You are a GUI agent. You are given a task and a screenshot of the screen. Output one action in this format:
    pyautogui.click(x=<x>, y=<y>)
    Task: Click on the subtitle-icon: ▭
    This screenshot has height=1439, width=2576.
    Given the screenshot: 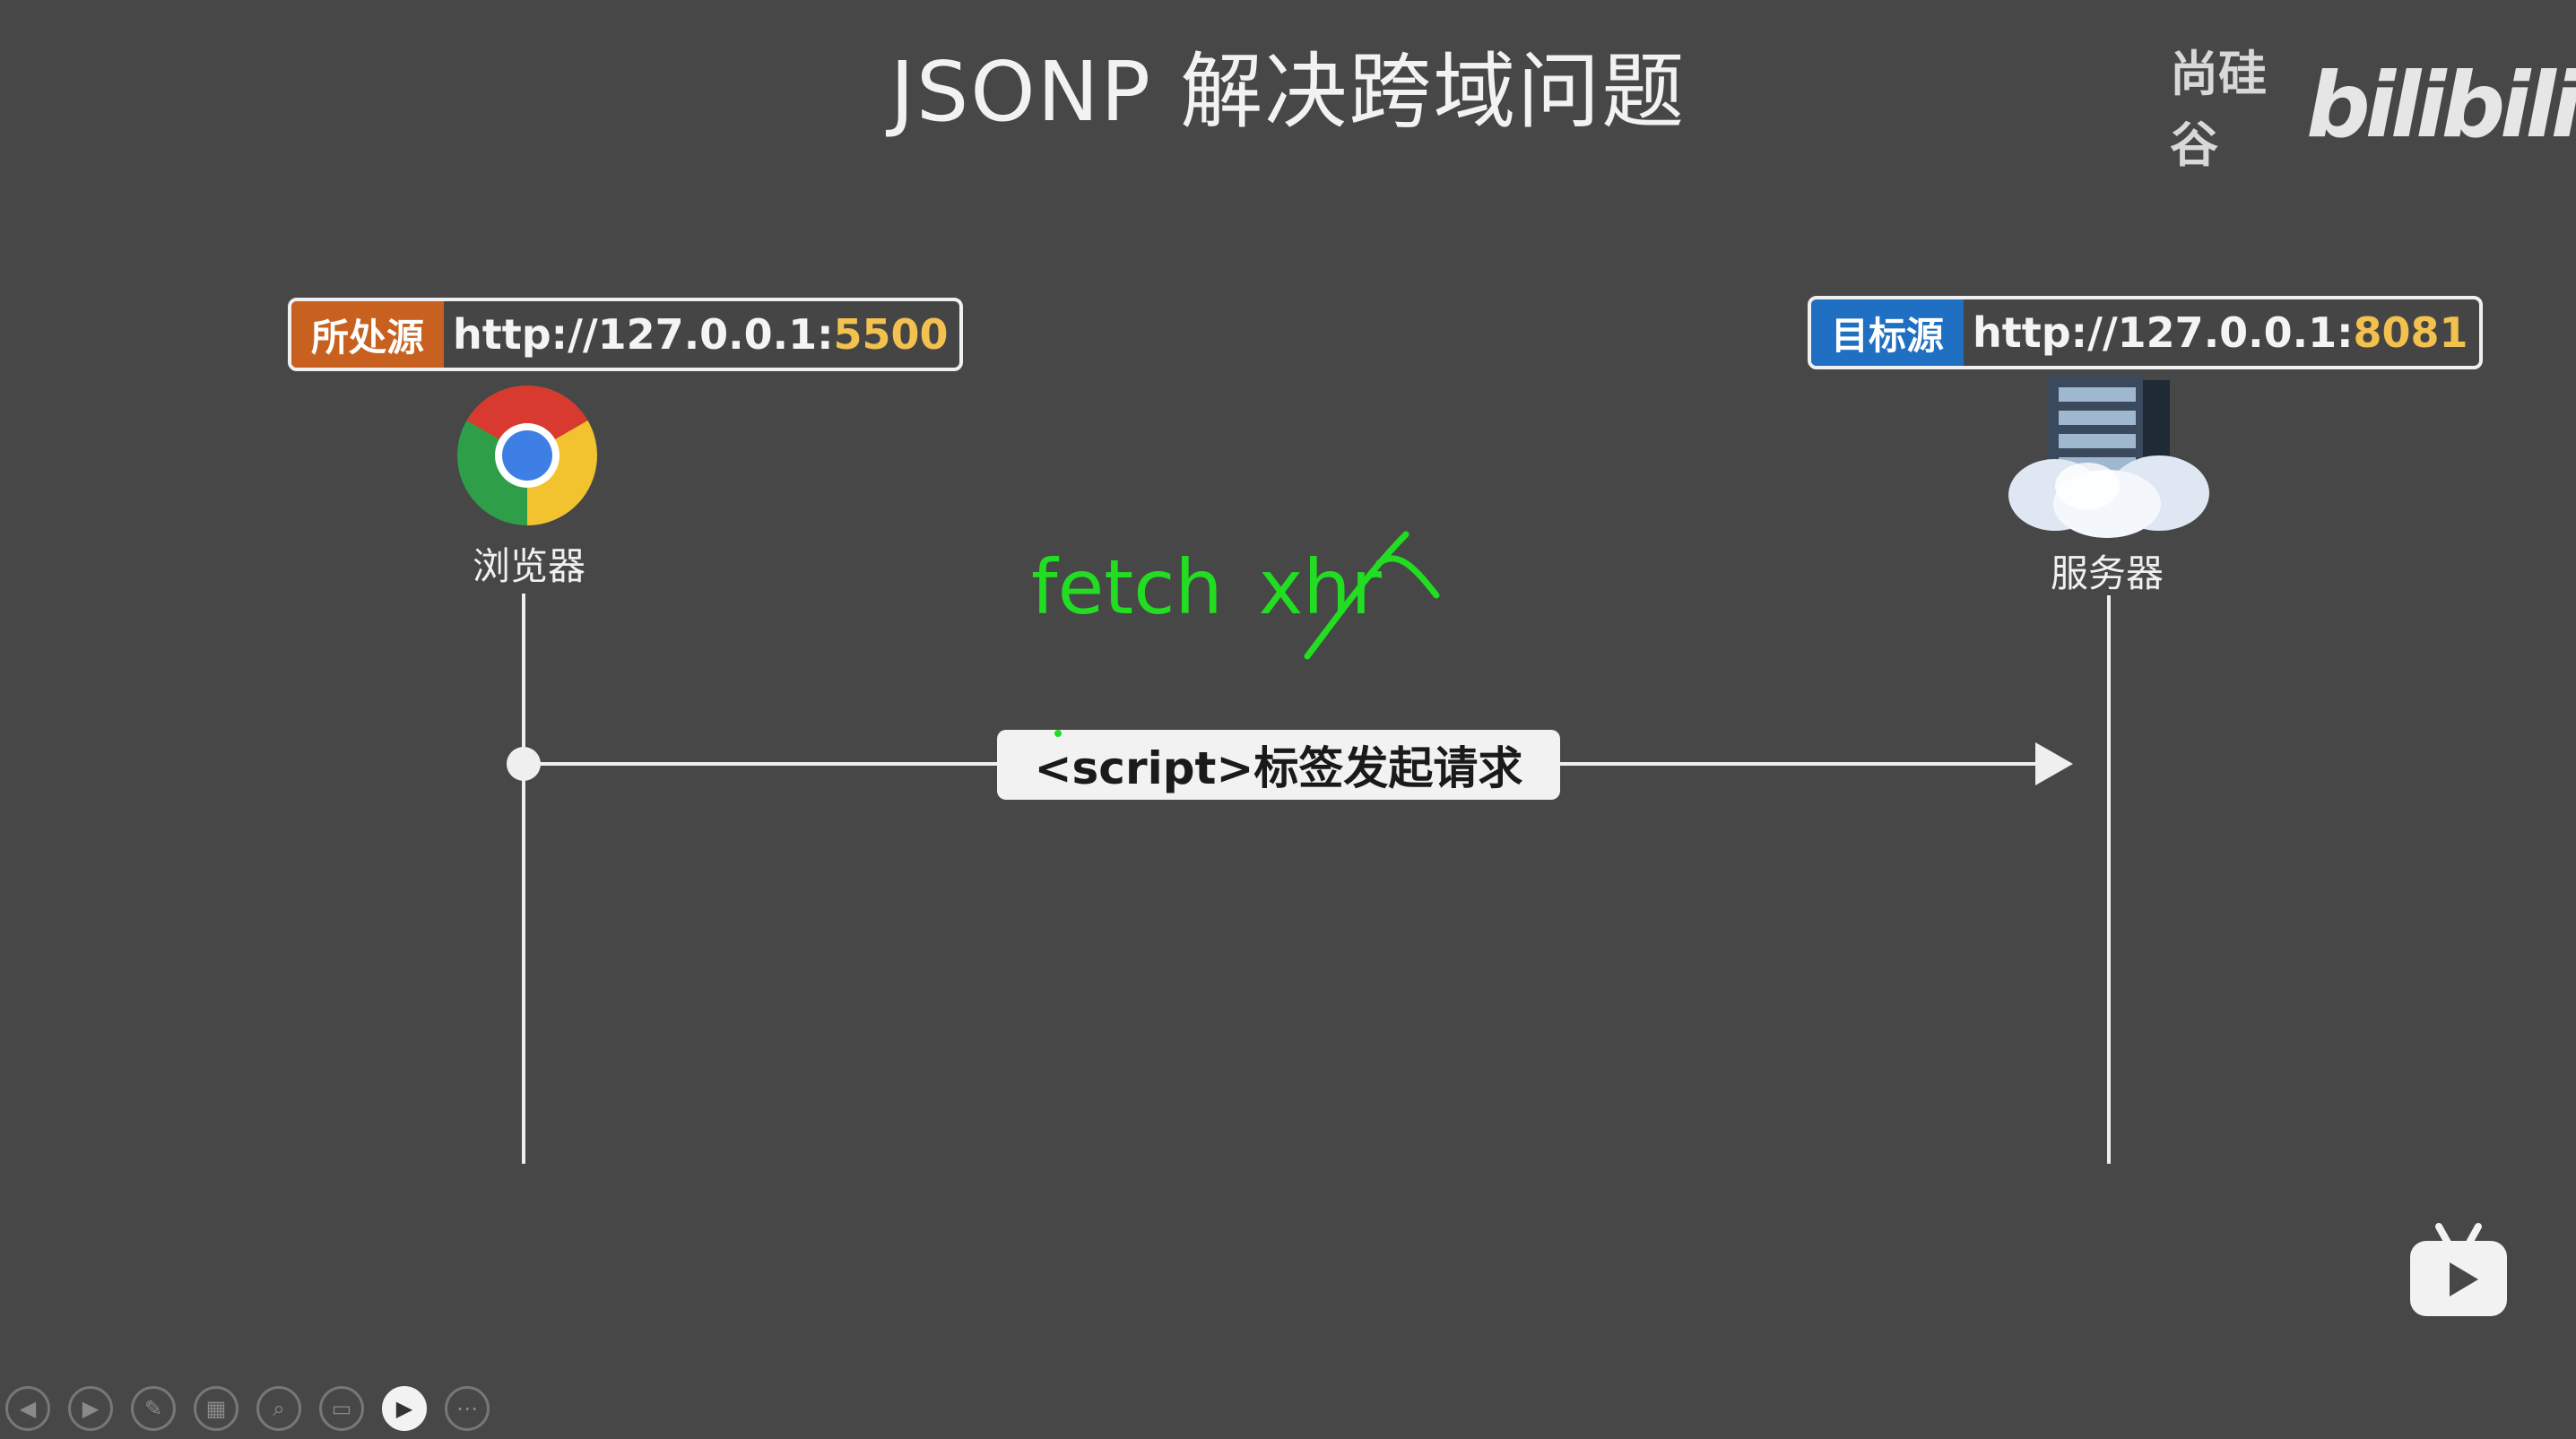 What is the action you would take?
    pyautogui.click(x=341, y=1408)
    